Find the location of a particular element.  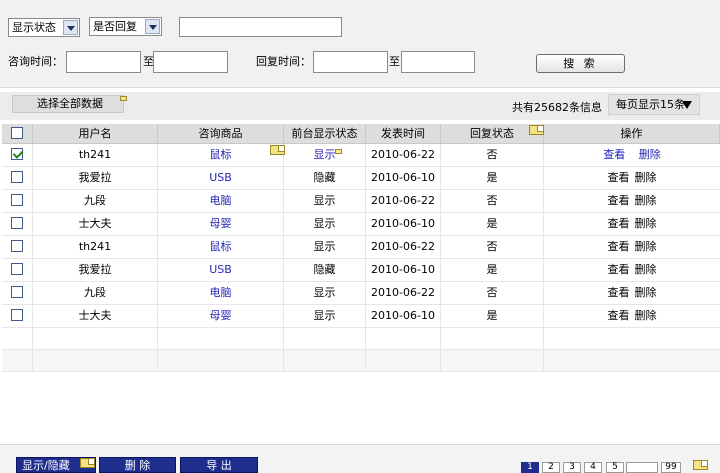

select-all-checkbox is located at coordinates (17, 133).